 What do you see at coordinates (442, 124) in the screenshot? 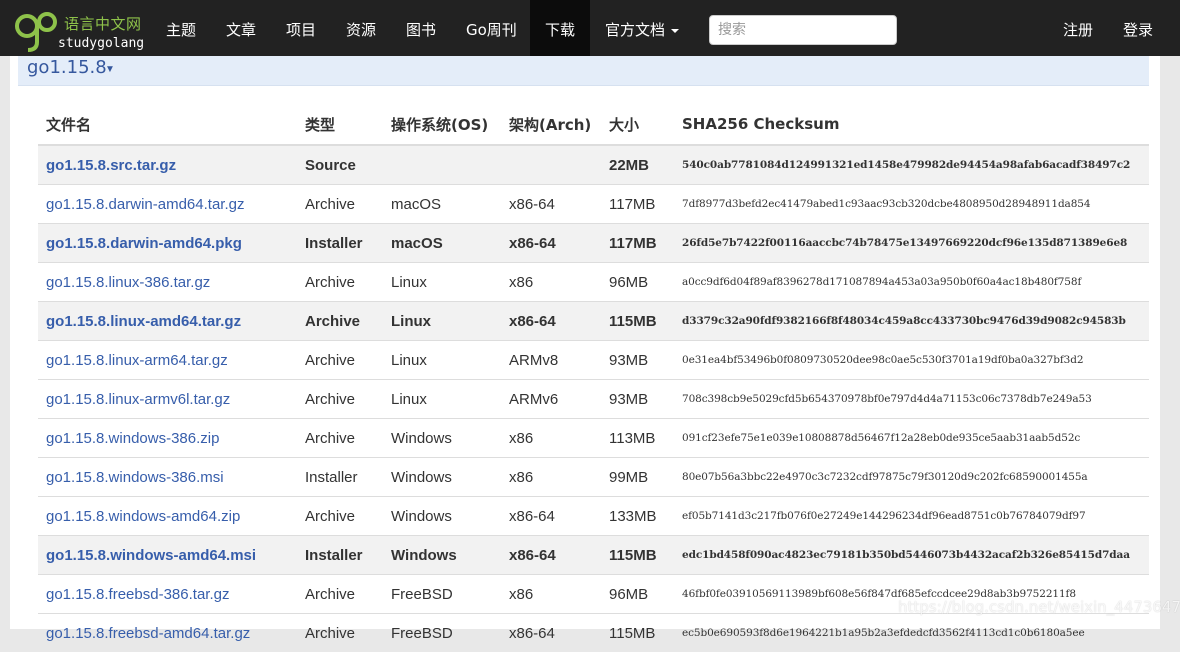
I see `column-header-os: 操作系统(OS)` at bounding box center [442, 124].